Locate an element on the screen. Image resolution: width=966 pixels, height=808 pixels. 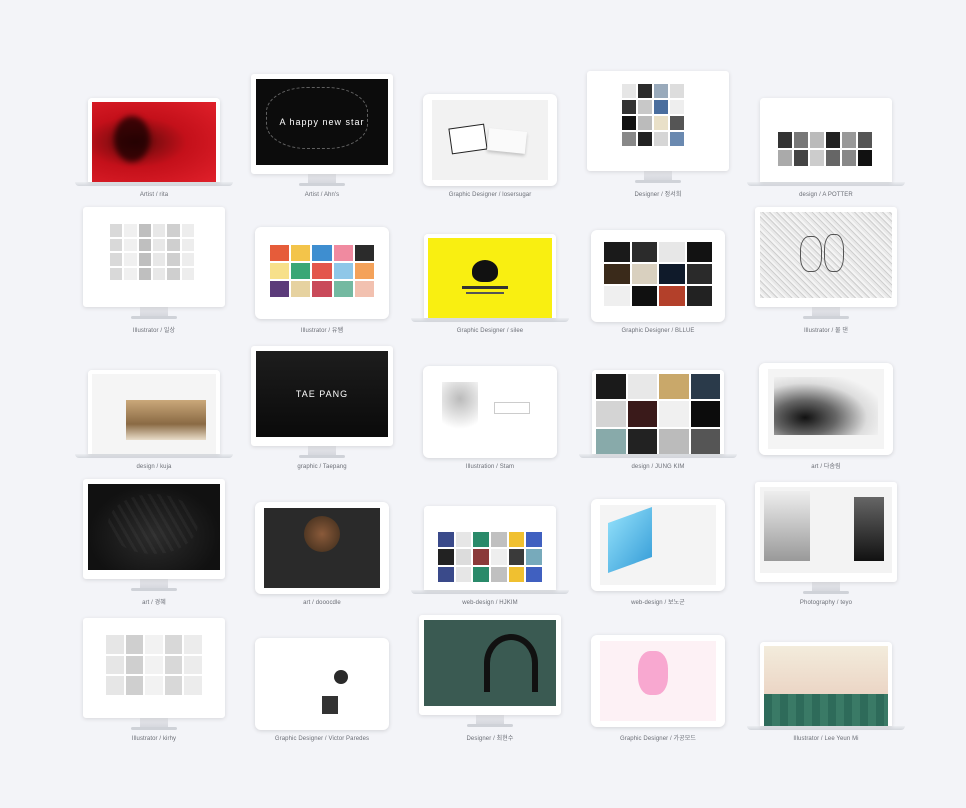
portfolio-card: Designer / 최현수 is located at coordinates (490, 678).